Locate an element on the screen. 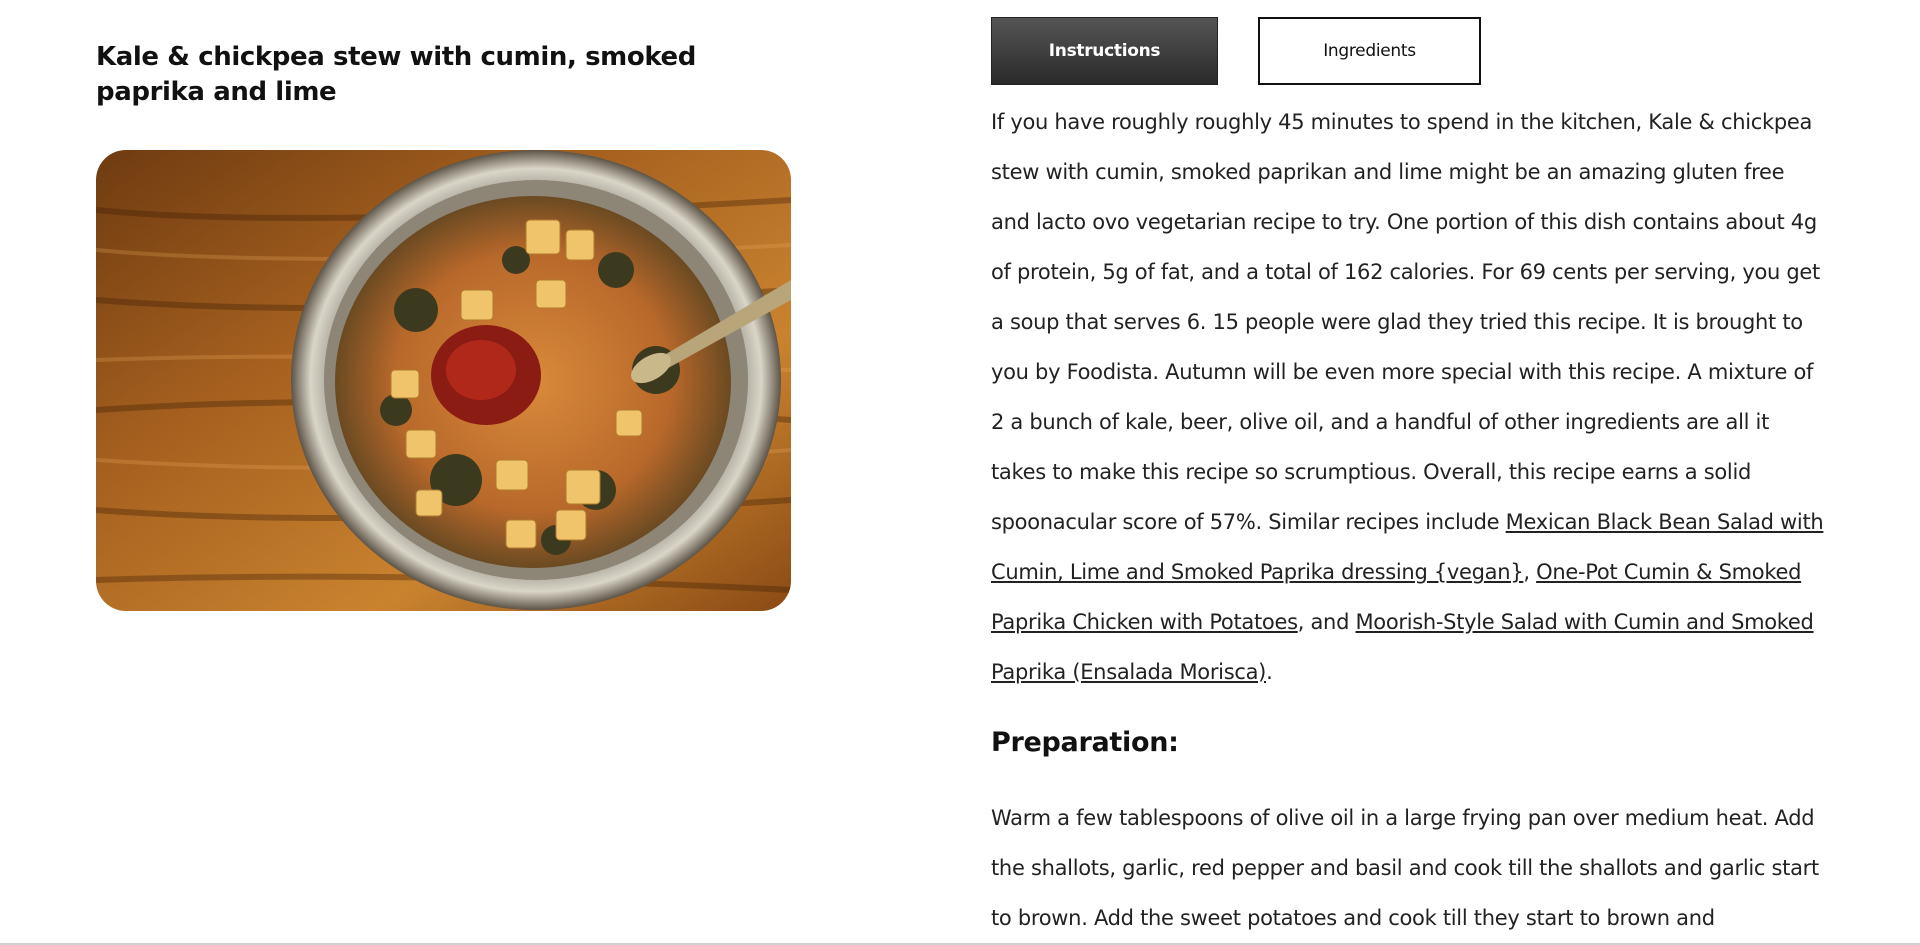  preparation-heading: Preparation: is located at coordinates (1085, 742).